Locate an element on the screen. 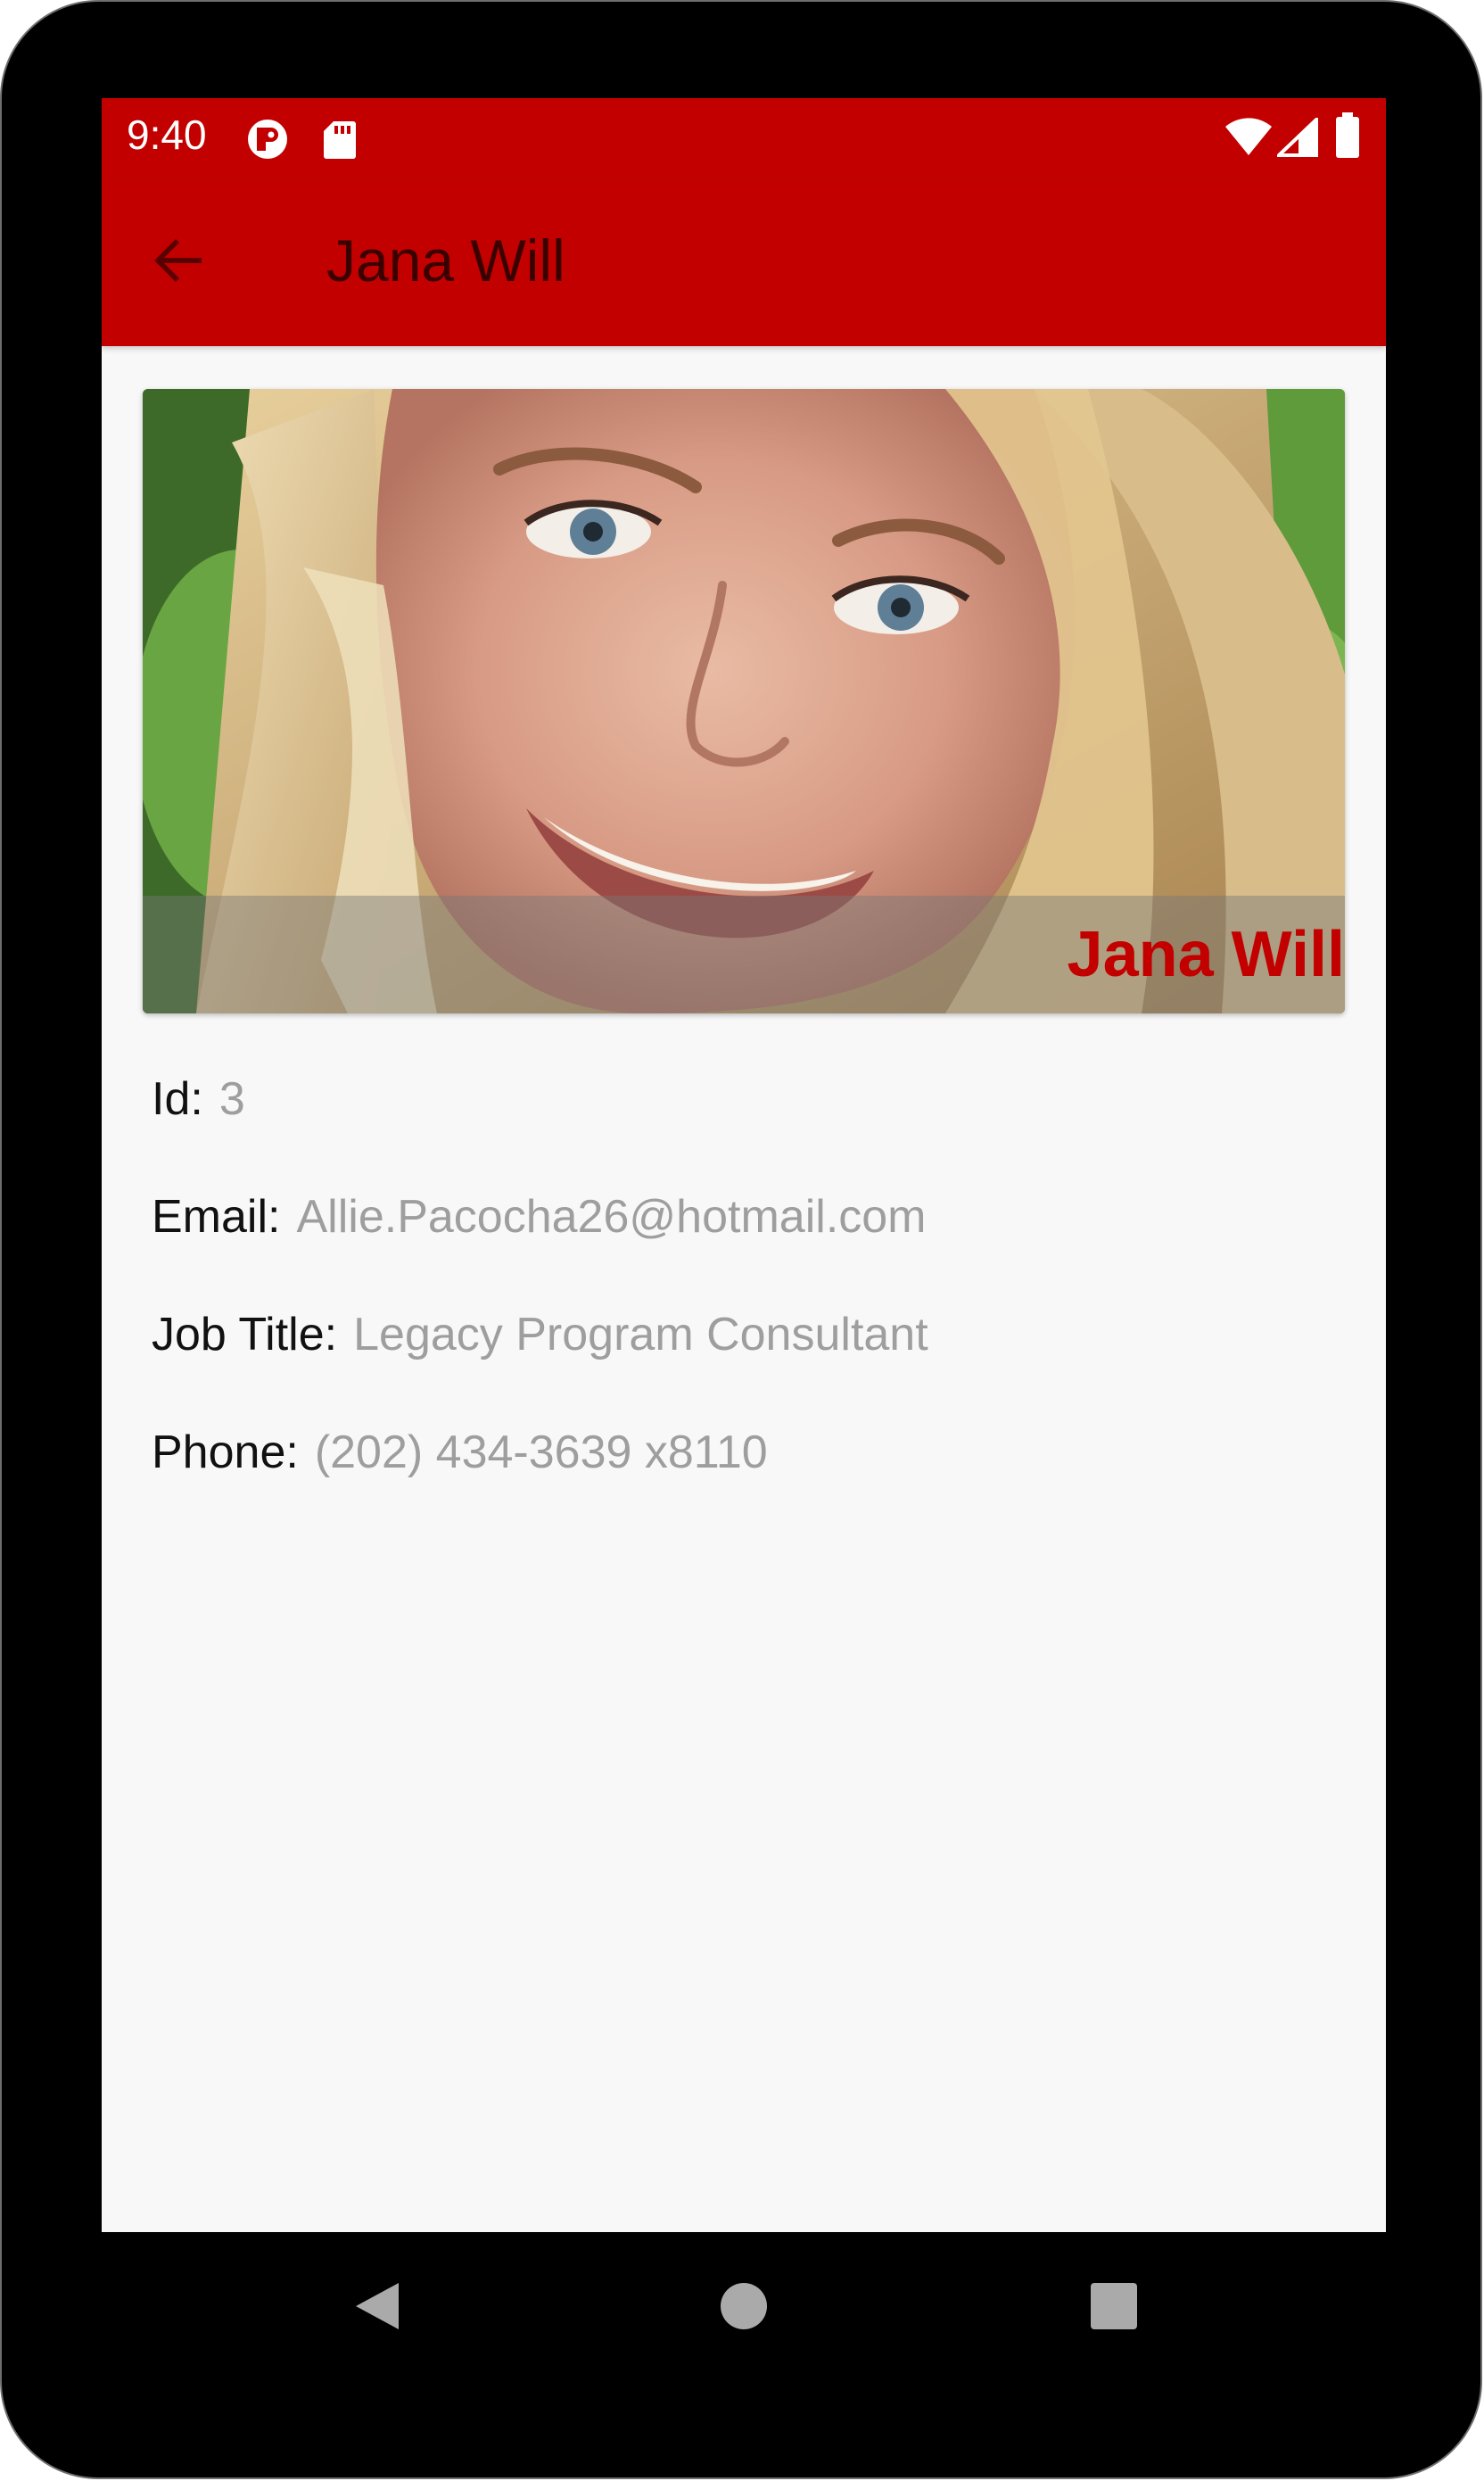 The image size is (1484, 2481). battery-icon is located at coordinates (1348, 137).